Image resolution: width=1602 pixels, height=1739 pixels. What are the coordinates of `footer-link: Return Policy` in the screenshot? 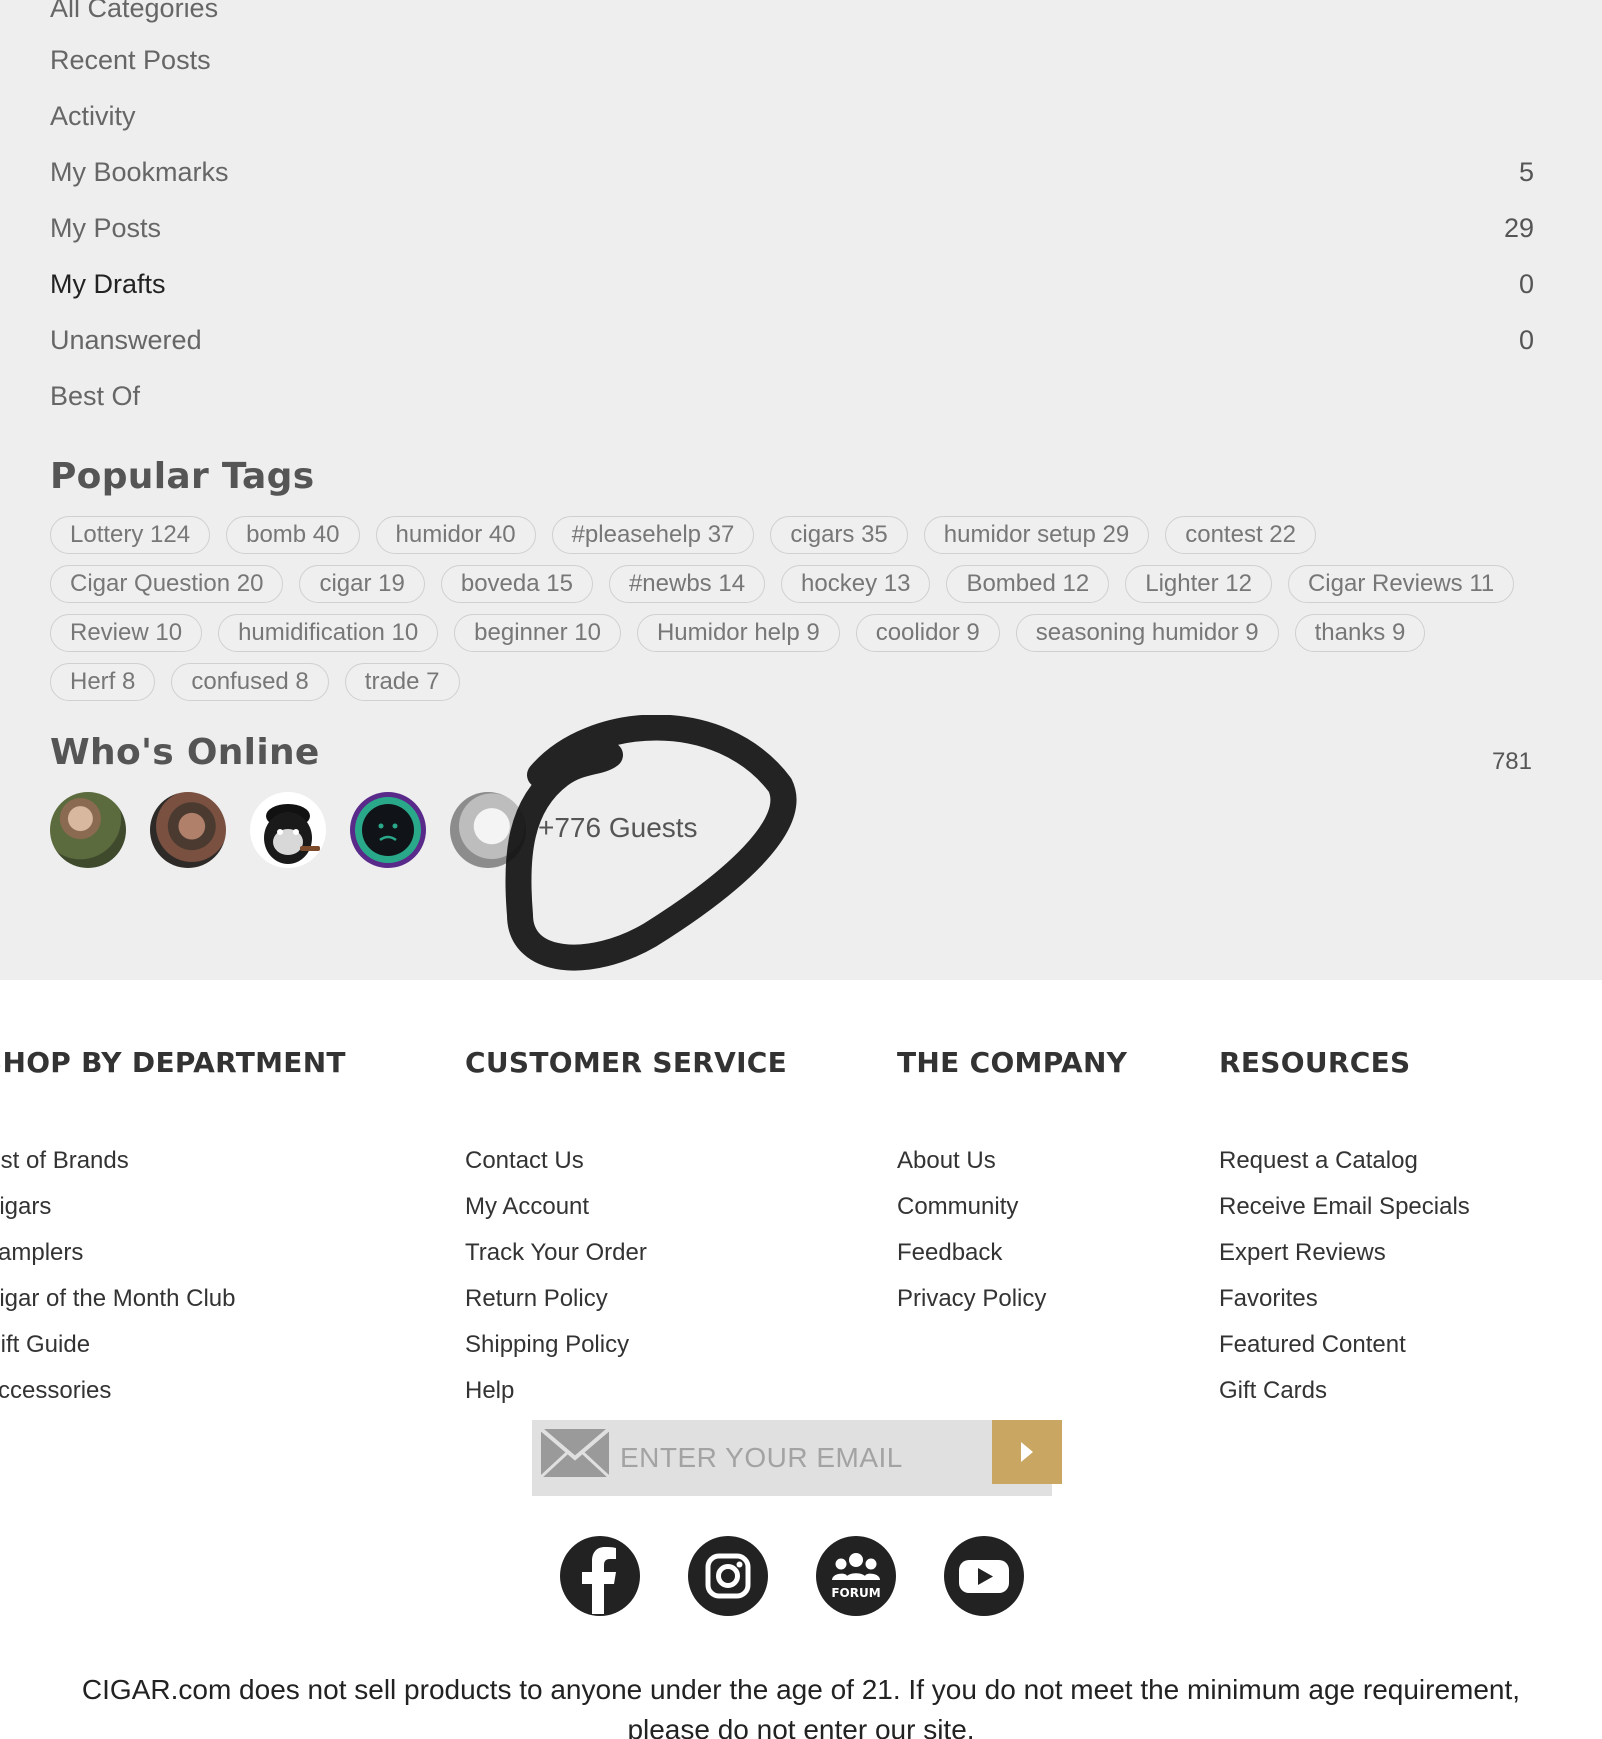 It's located at (556, 1307).